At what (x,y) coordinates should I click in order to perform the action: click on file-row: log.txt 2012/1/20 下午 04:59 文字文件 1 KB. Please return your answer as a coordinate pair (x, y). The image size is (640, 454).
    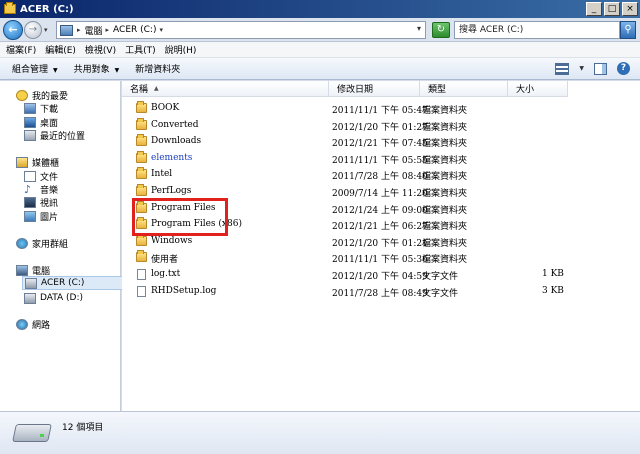
    Looking at the image, I should click on (382, 274).